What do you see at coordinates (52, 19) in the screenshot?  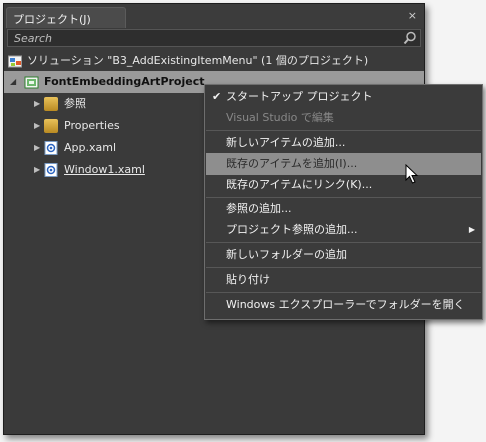 I see `tab-projects-label: プロジェクト(J)` at bounding box center [52, 19].